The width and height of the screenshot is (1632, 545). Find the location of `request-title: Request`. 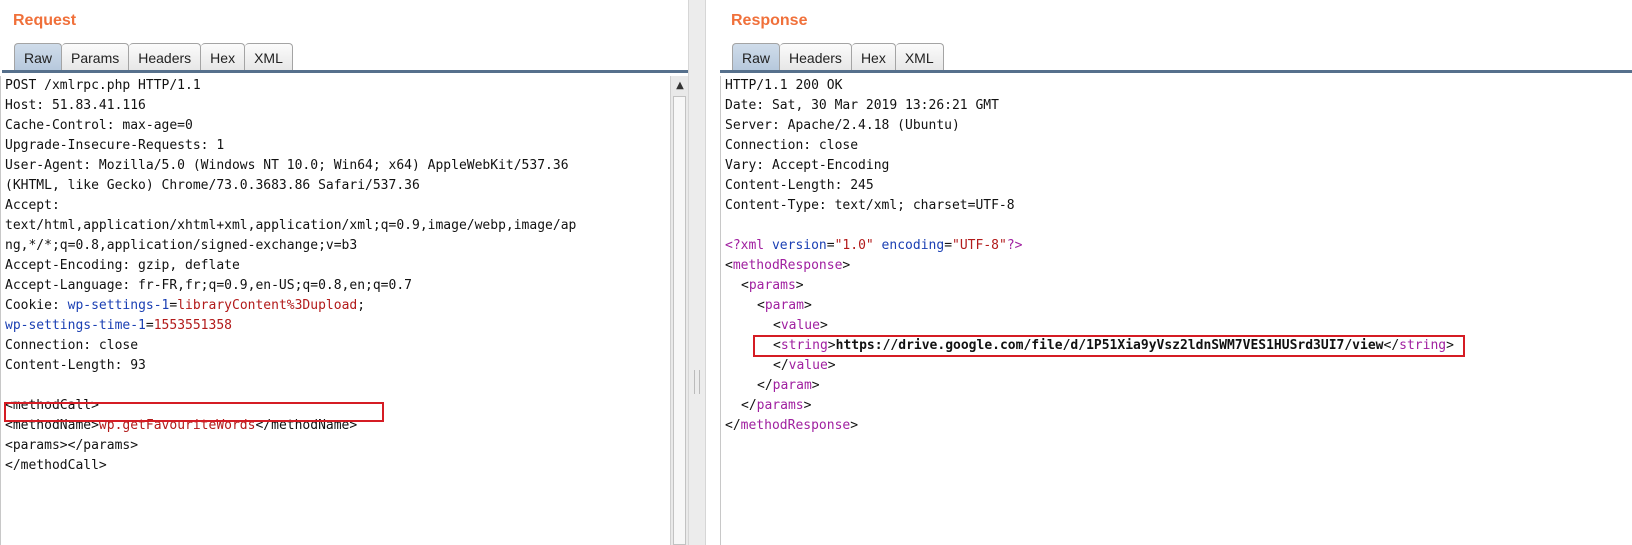

request-title: Request is located at coordinates (45, 20).